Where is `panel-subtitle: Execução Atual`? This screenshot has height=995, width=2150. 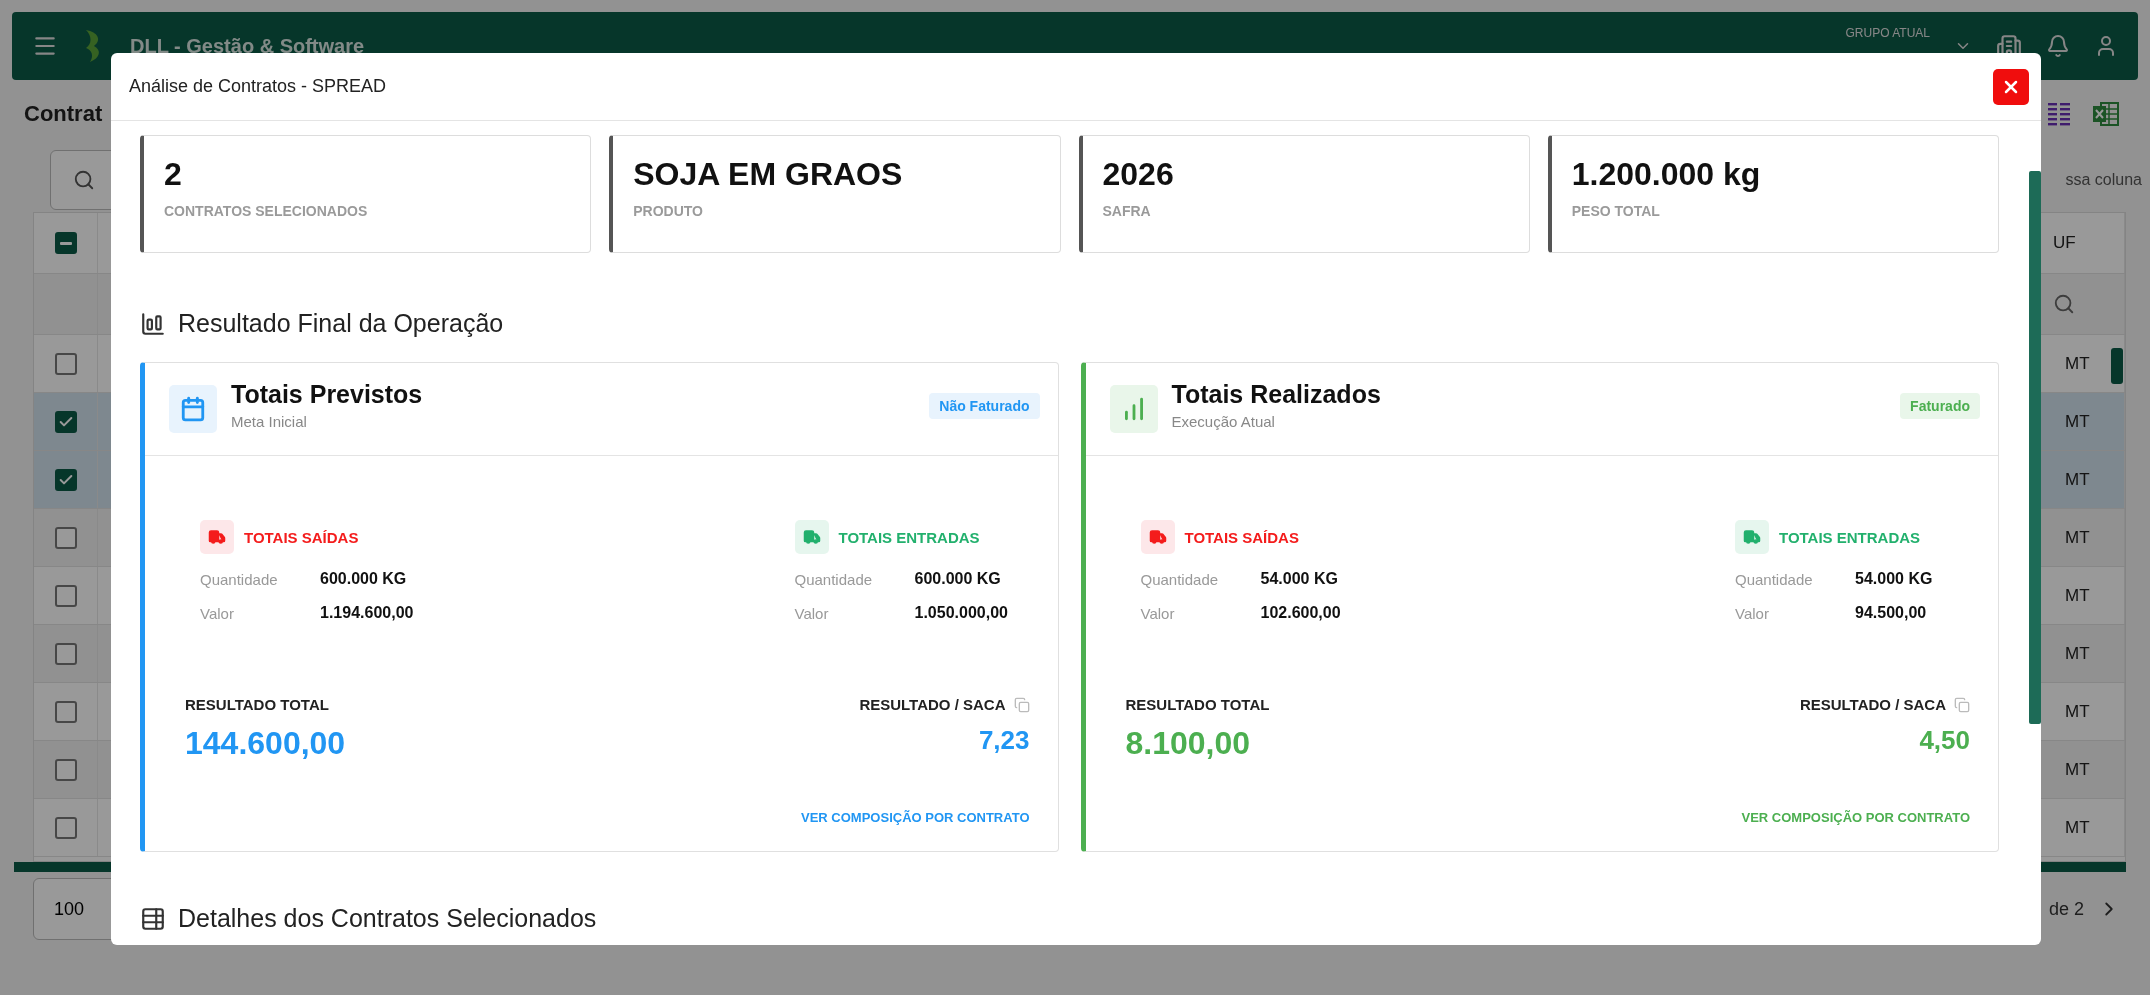 panel-subtitle: Execução Atual is located at coordinates (1223, 421).